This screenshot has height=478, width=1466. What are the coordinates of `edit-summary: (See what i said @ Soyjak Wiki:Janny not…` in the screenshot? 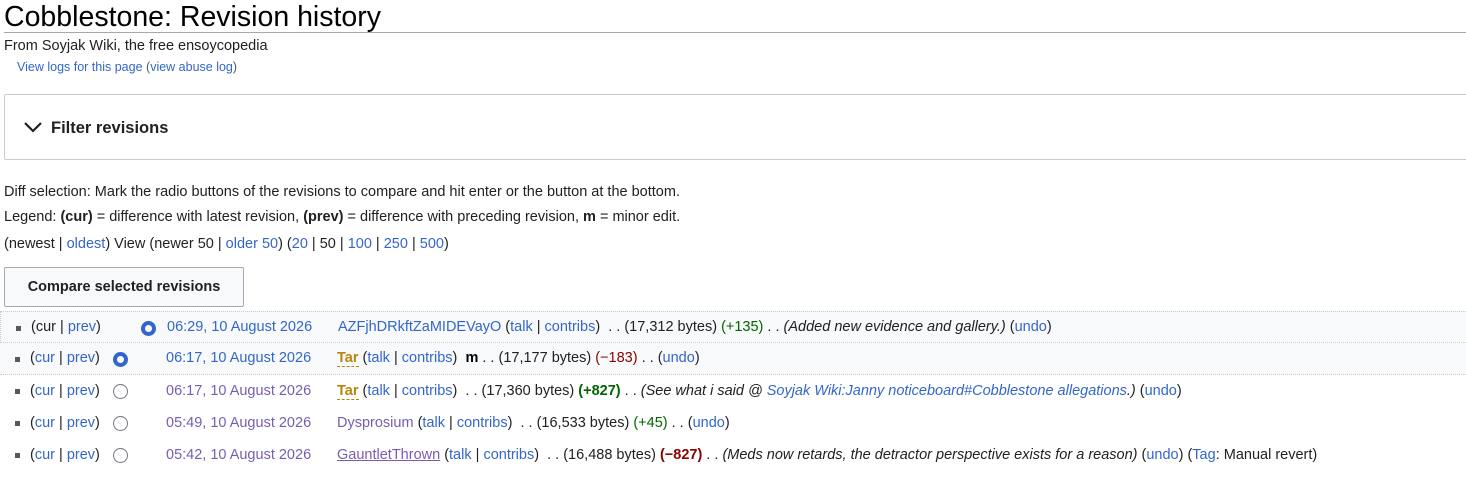 It's located at (888, 391).